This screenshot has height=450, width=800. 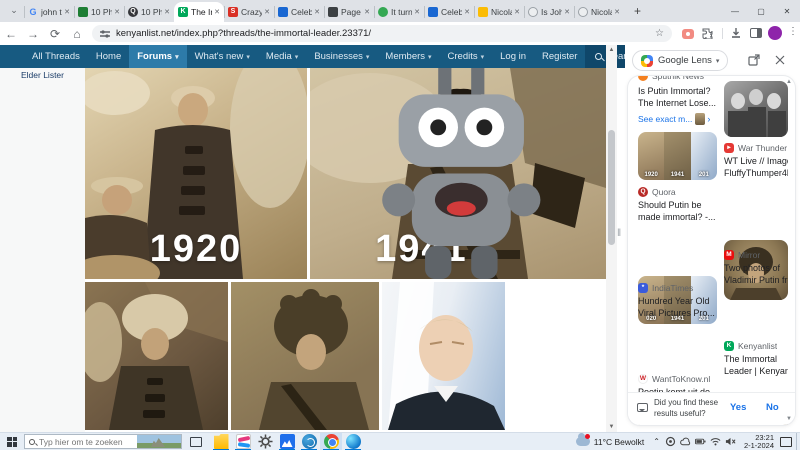 I want to click on start-button, so click(x=12, y=441).